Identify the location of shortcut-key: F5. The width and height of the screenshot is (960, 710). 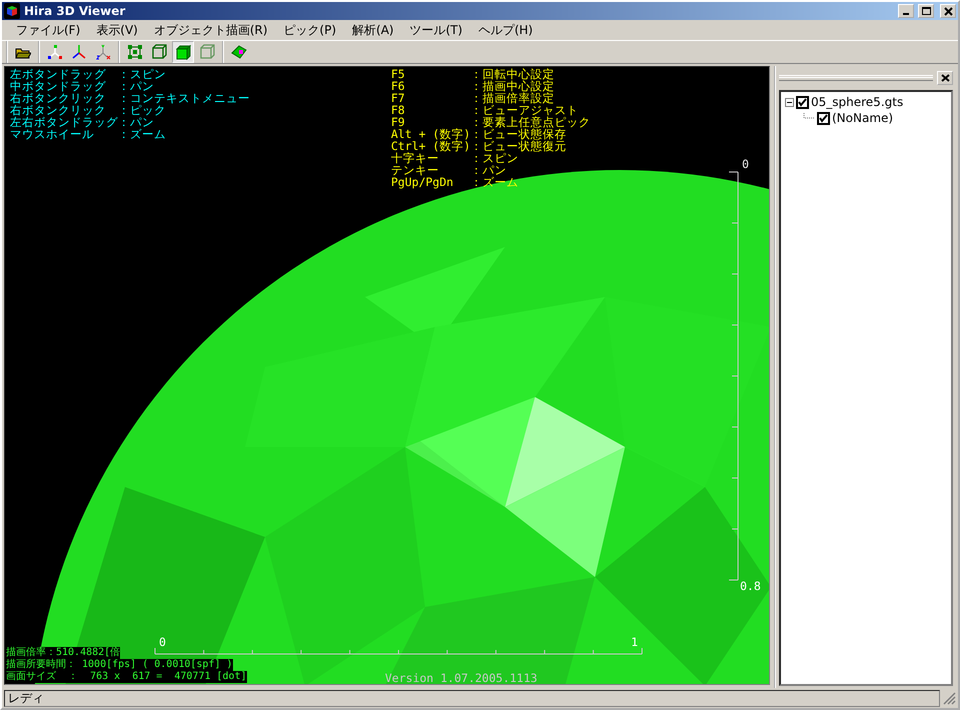
(430, 74).